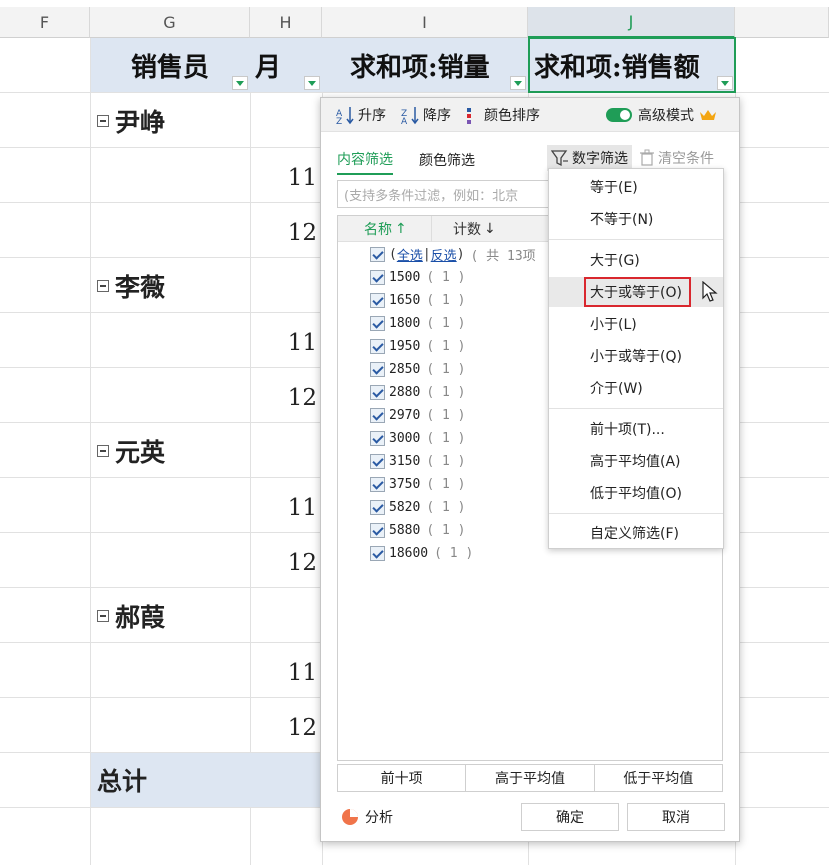  Describe the element at coordinates (360, 115) in the screenshot. I see `sort-ascending-button: A Z 升序` at that location.